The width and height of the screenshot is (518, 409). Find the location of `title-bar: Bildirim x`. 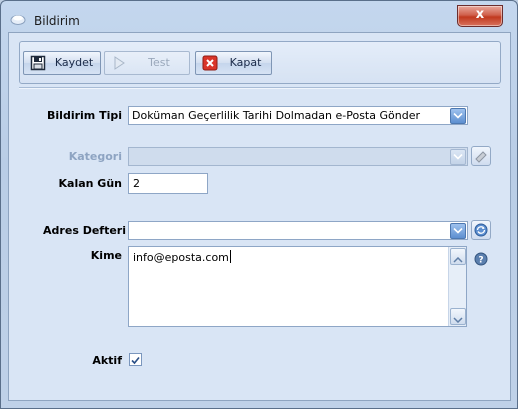

title-bar: Bildirim x is located at coordinates (259, 18).